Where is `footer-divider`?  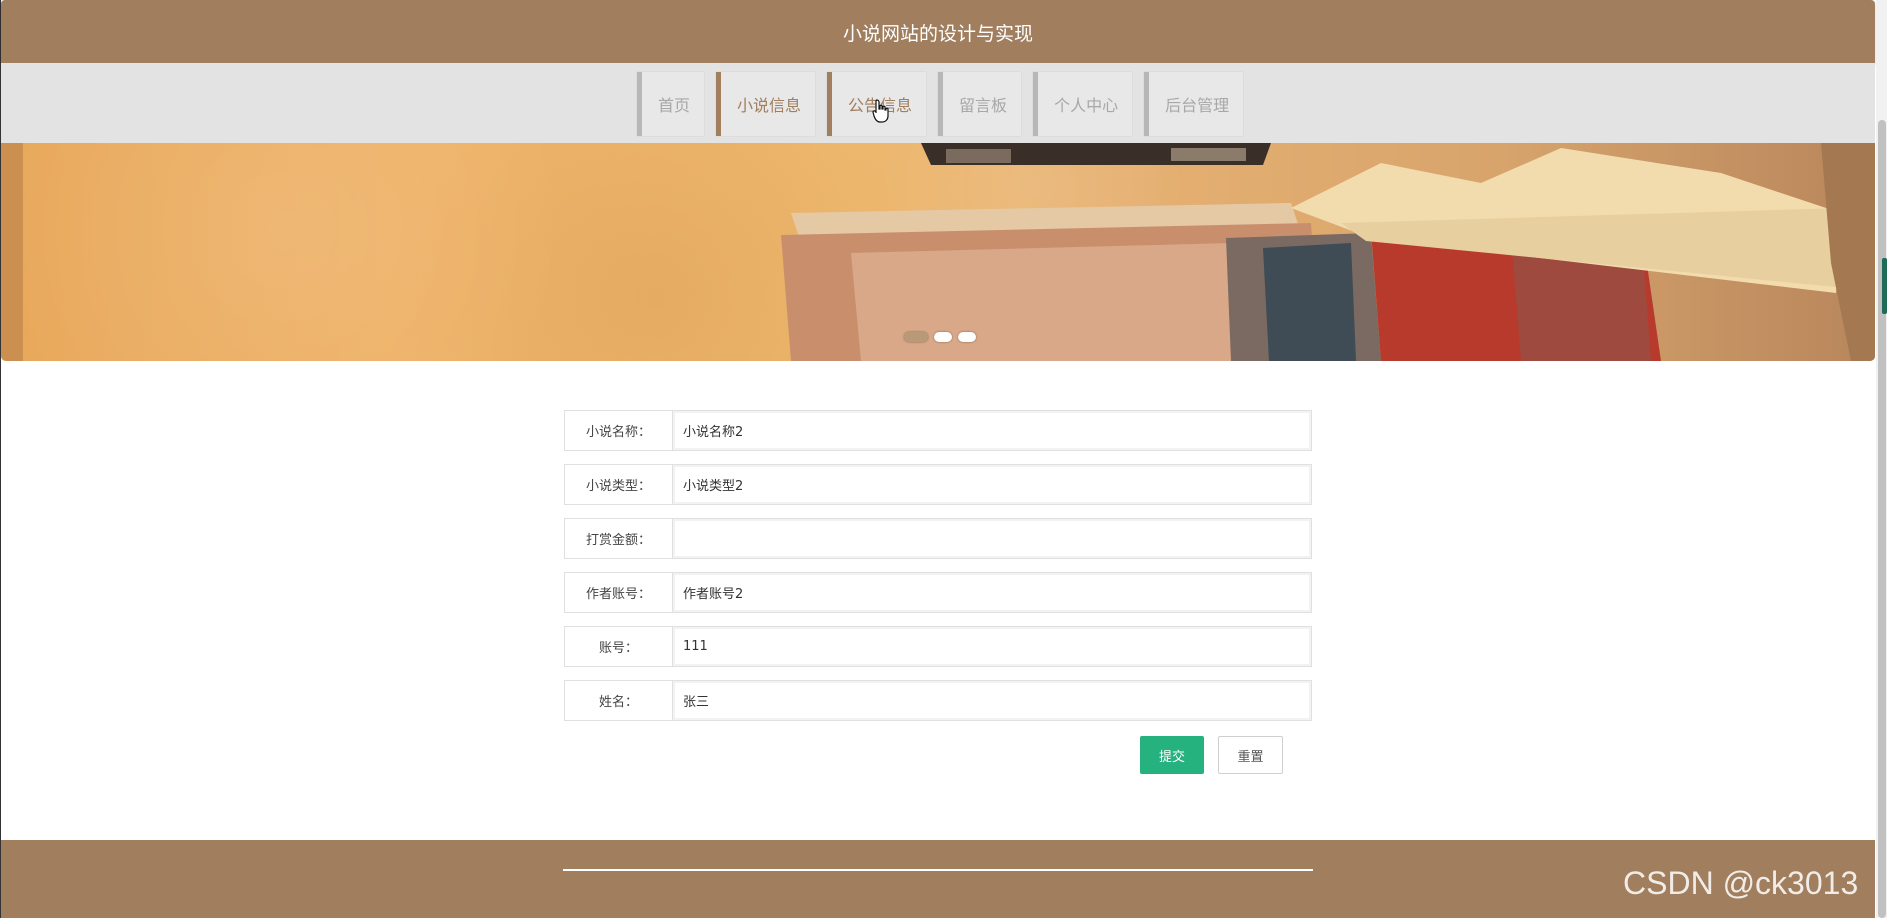
footer-divider is located at coordinates (938, 870).